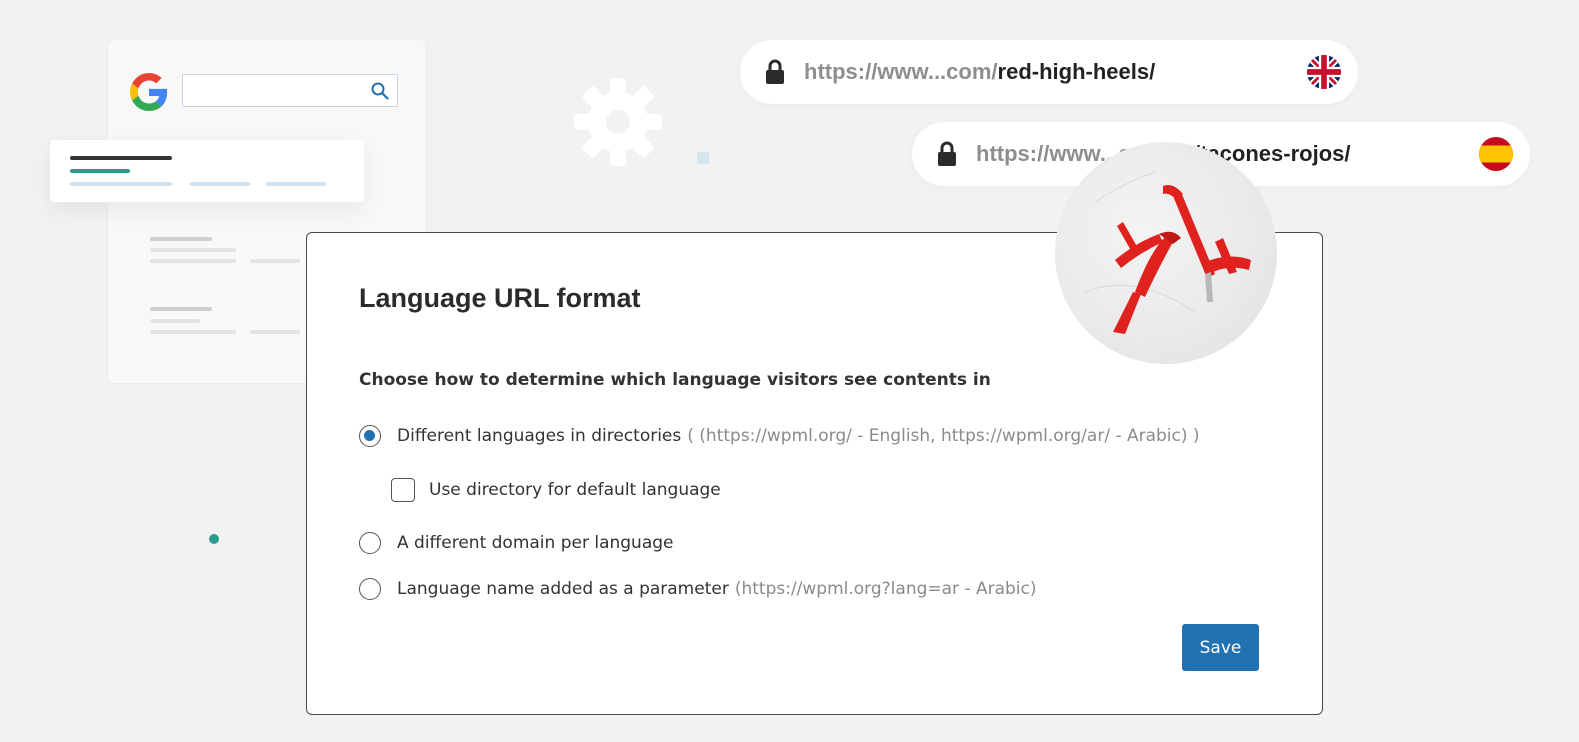 This screenshot has width=1579, height=742. Describe the element at coordinates (563, 589) in the screenshot. I see `option-label: Language name added as a parameter` at that location.